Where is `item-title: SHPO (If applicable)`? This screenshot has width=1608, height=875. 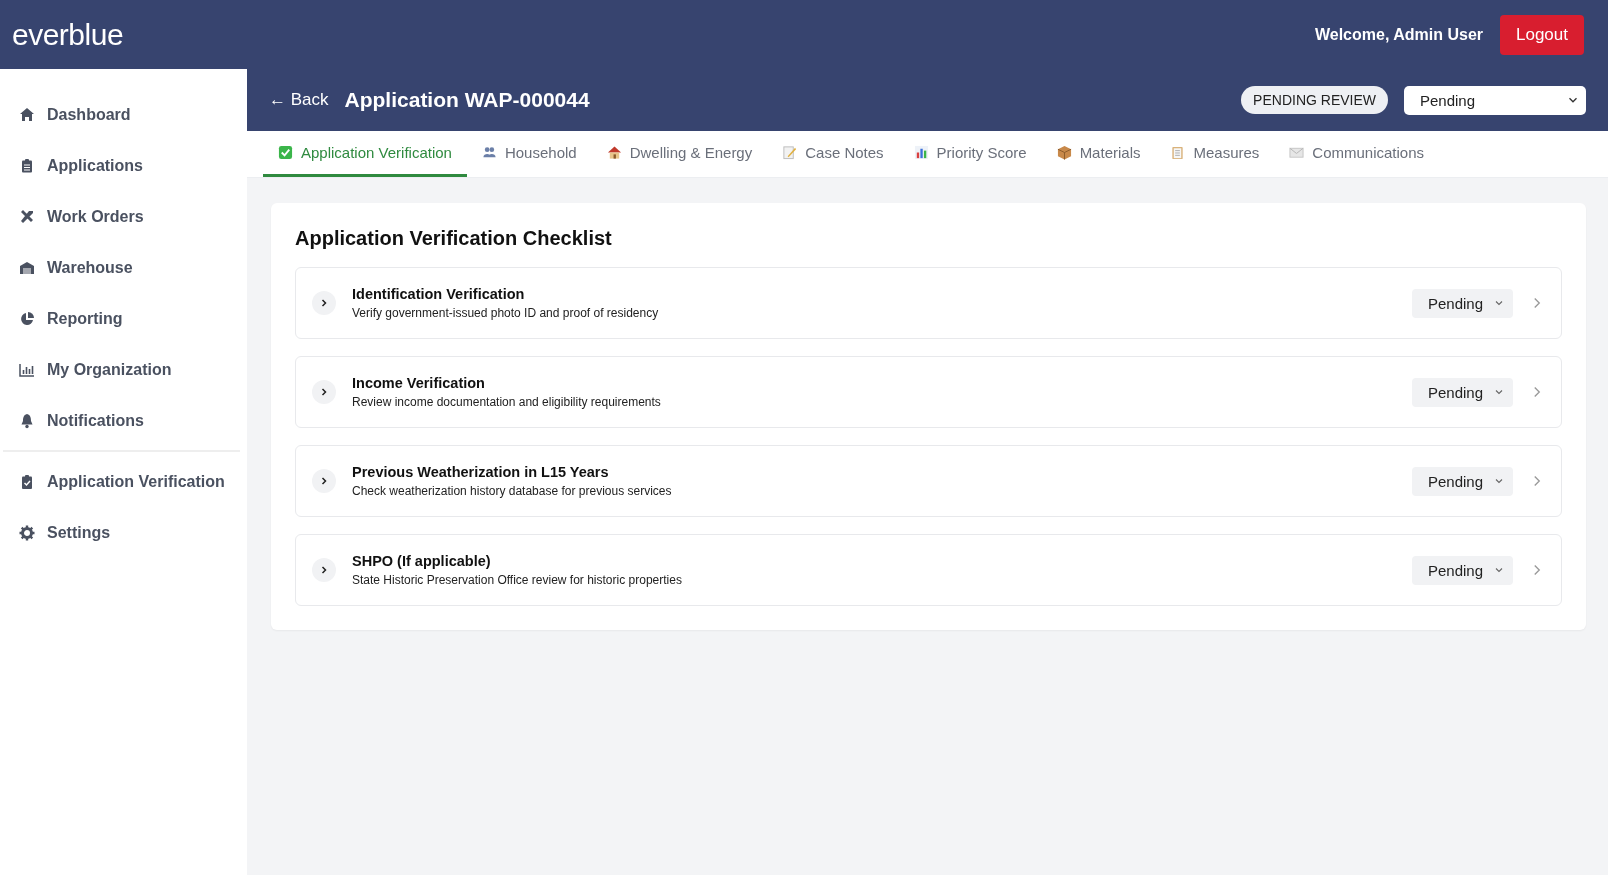 item-title: SHPO (If applicable) is located at coordinates (422, 561).